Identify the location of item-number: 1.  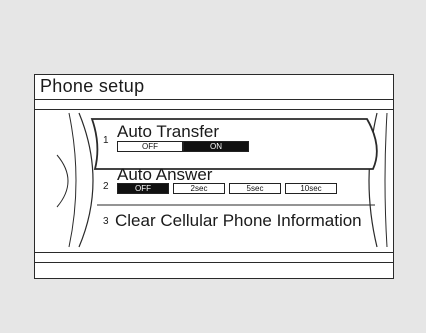
(106, 140).